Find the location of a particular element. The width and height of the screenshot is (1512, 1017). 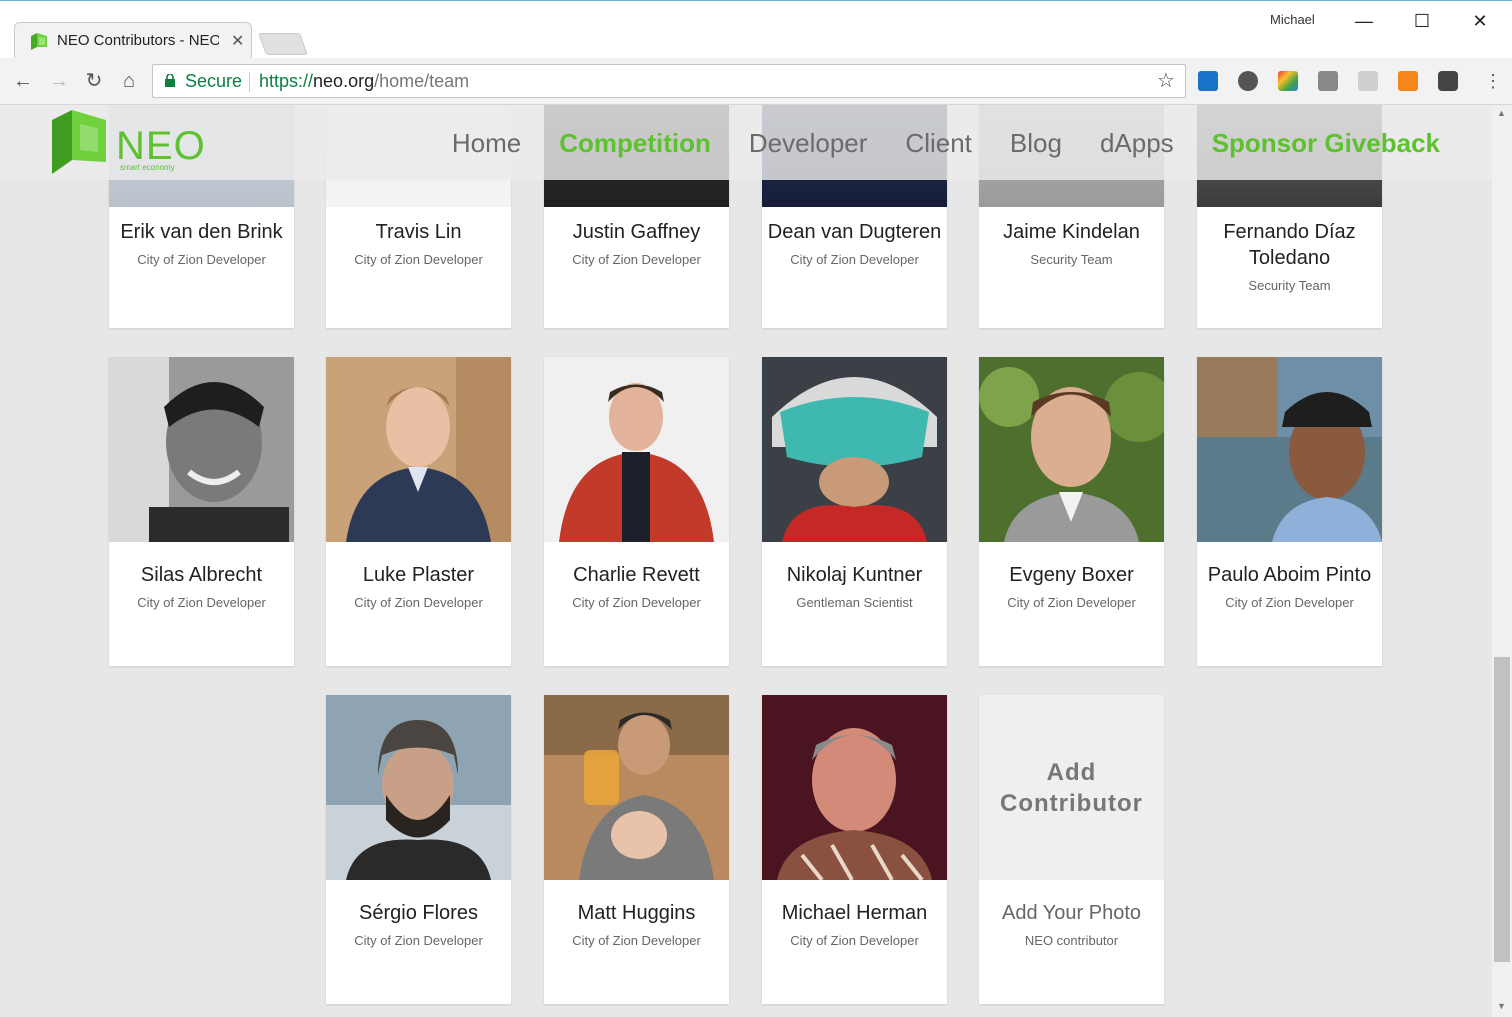

contributor-card: Paulo Aboim Pinto City of Zion Developer is located at coordinates (1289, 511).